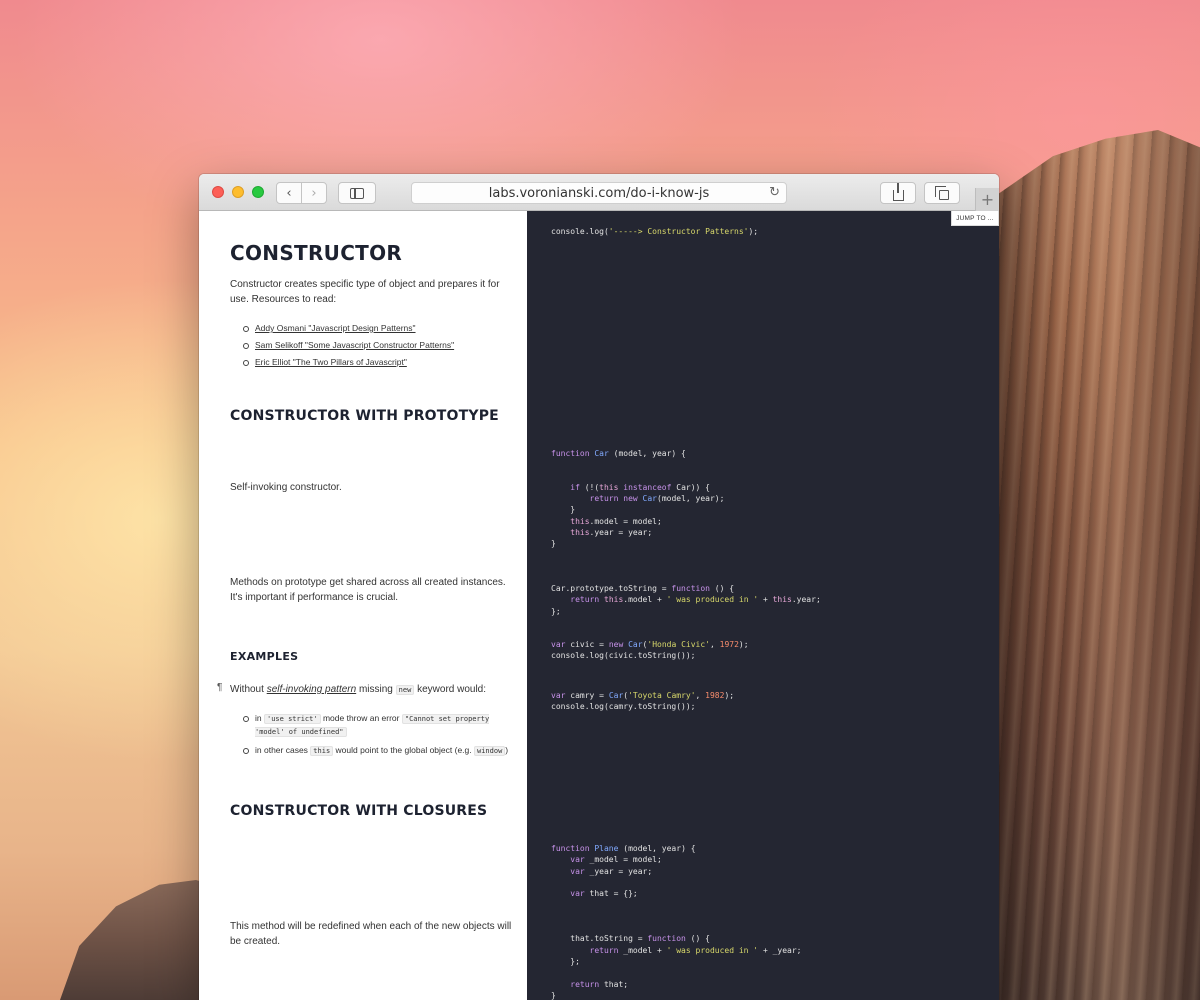 The width and height of the screenshot is (1200, 1000). Describe the element at coordinates (616, 860) in the screenshot. I see `code-line: var _model = model;` at that location.